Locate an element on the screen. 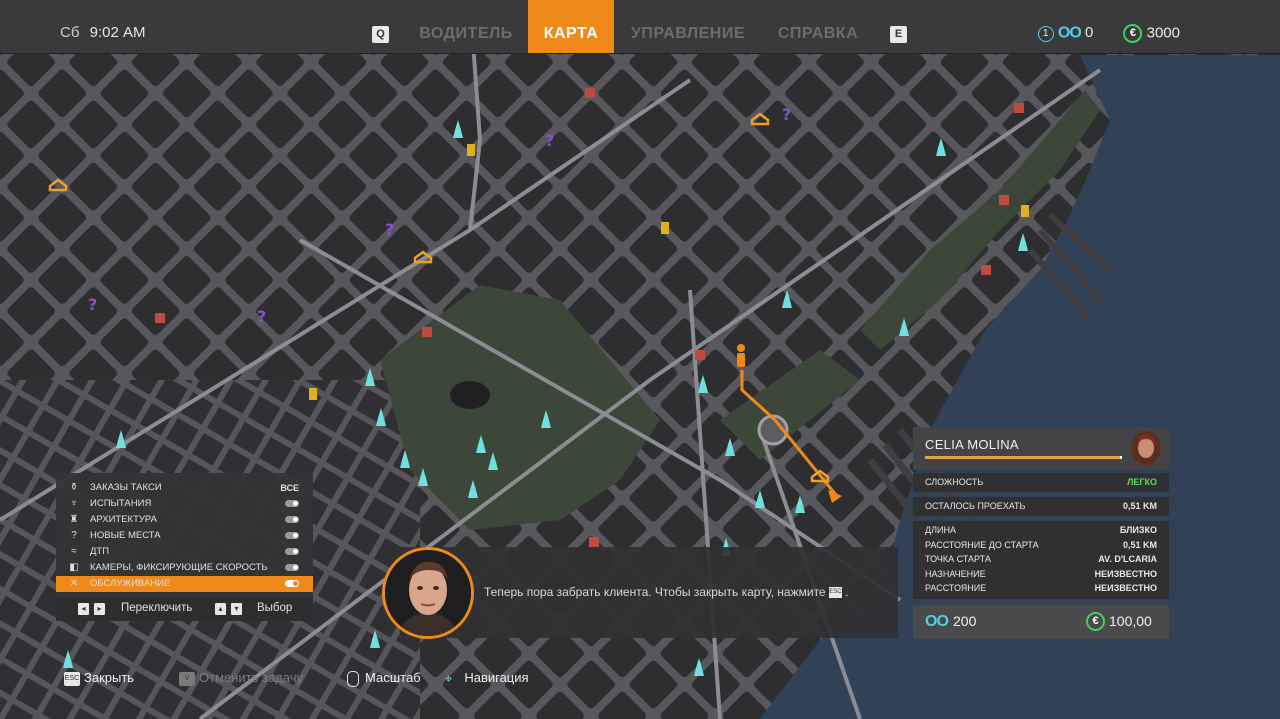 The image size is (1280, 719). legend-label: ДТП is located at coordinates (100, 551).